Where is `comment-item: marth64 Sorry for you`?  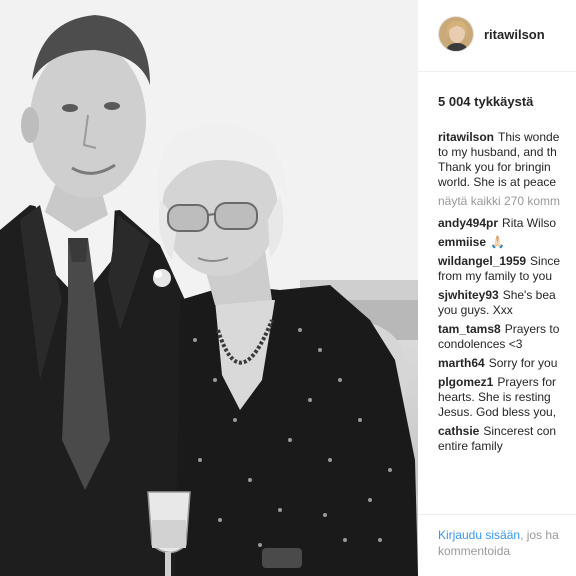
comment-item: marth64 Sorry for you is located at coordinates (507, 363).